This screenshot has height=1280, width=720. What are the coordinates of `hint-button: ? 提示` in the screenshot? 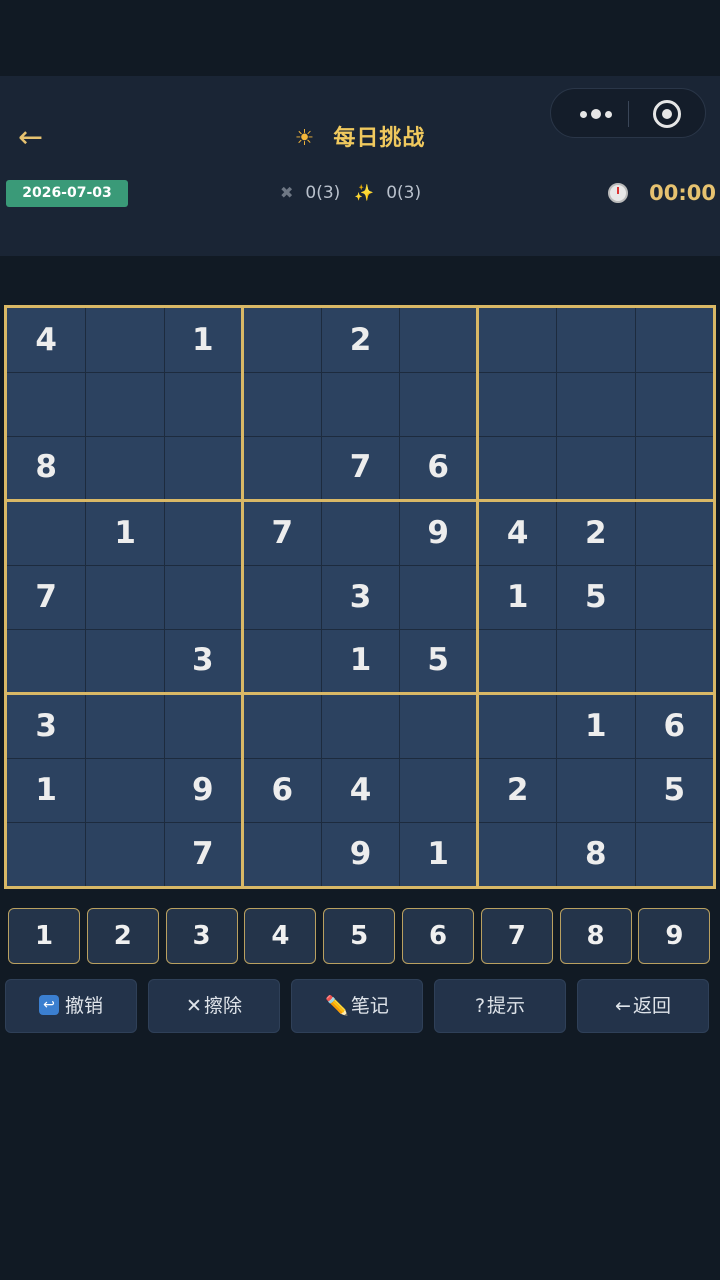 It's located at (500, 1006).